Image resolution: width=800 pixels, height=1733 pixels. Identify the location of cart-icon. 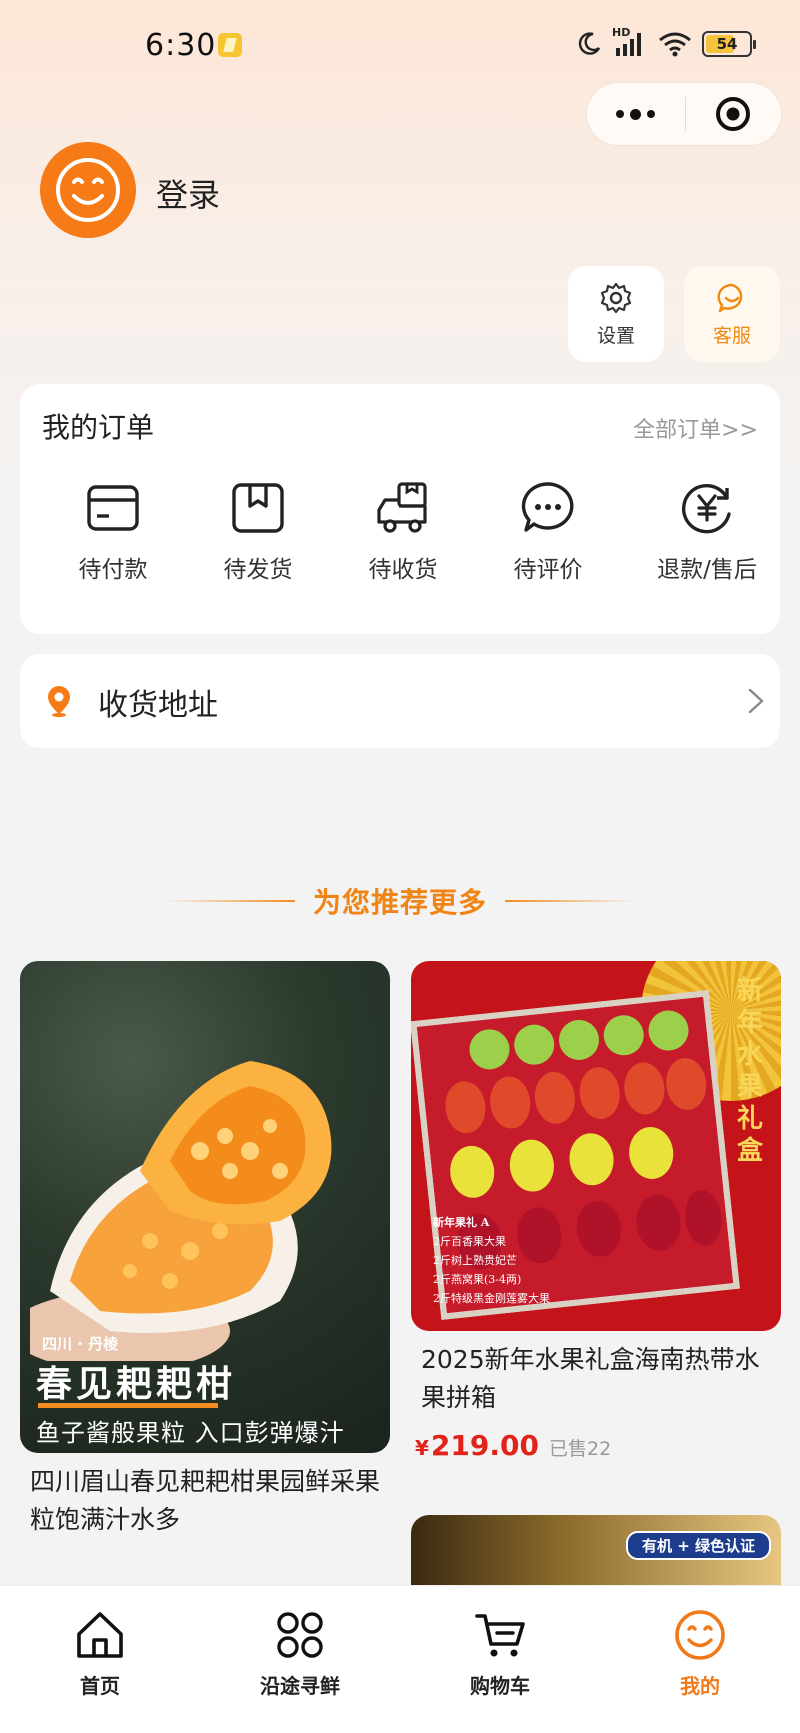
(500, 1635).